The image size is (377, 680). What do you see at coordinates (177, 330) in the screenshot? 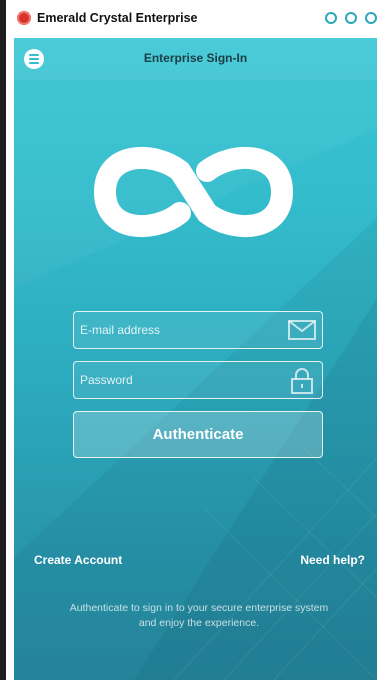
I see `email-input` at bounding box center [177, 330].